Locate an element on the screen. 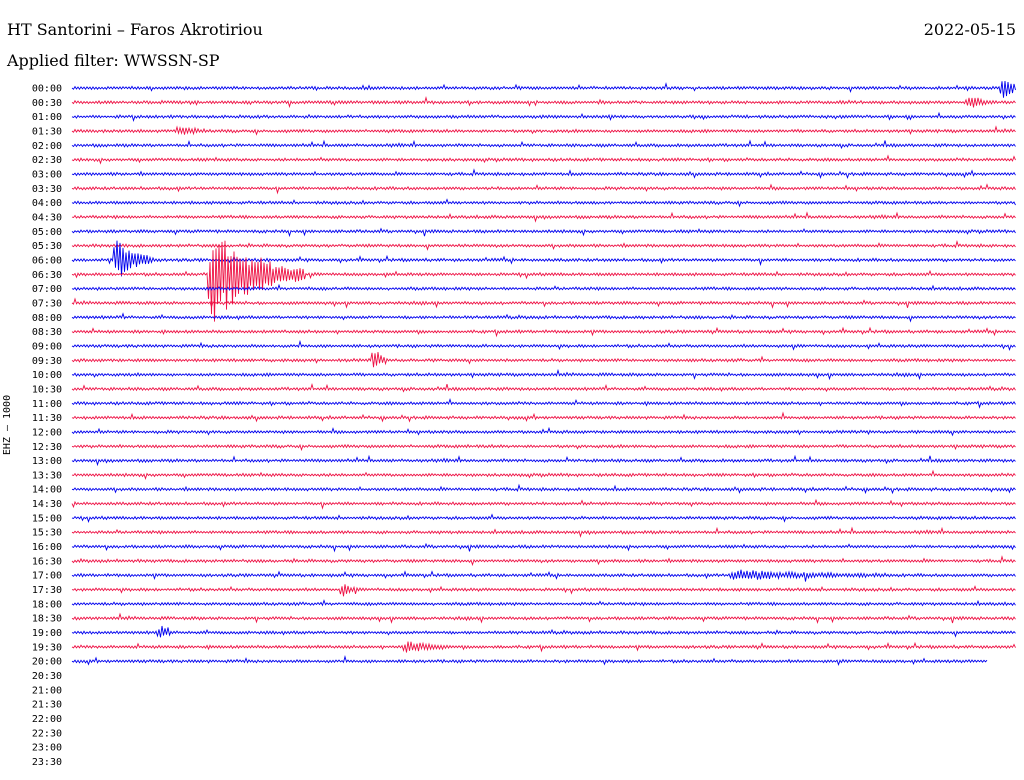 This screenshot has height=780, width=1024. row-label-0900: 09:00 is located at coordinates (47, 346).